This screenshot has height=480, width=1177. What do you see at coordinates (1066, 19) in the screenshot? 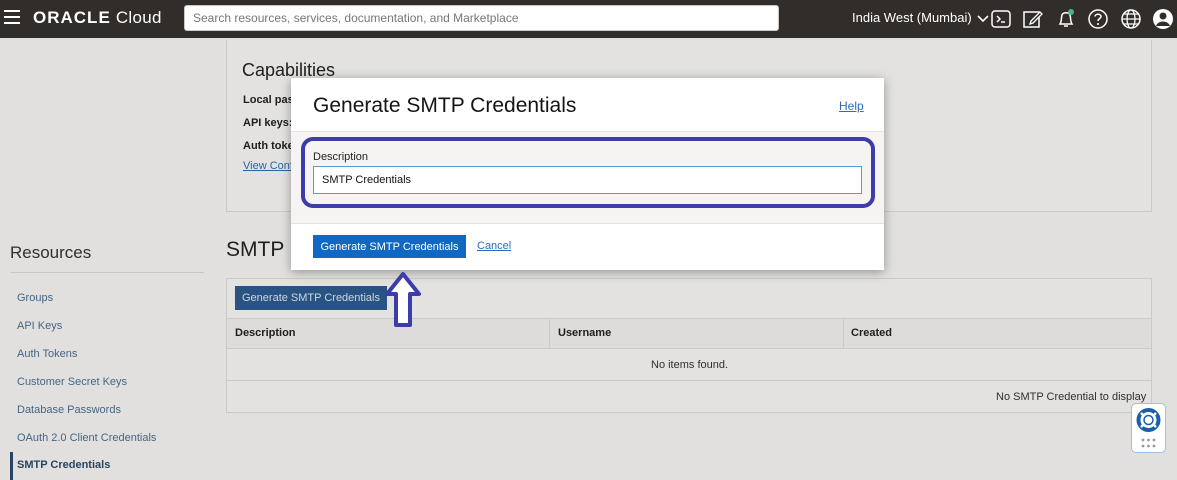
I see `notifications-icon` at bounding box center [1066, 19].